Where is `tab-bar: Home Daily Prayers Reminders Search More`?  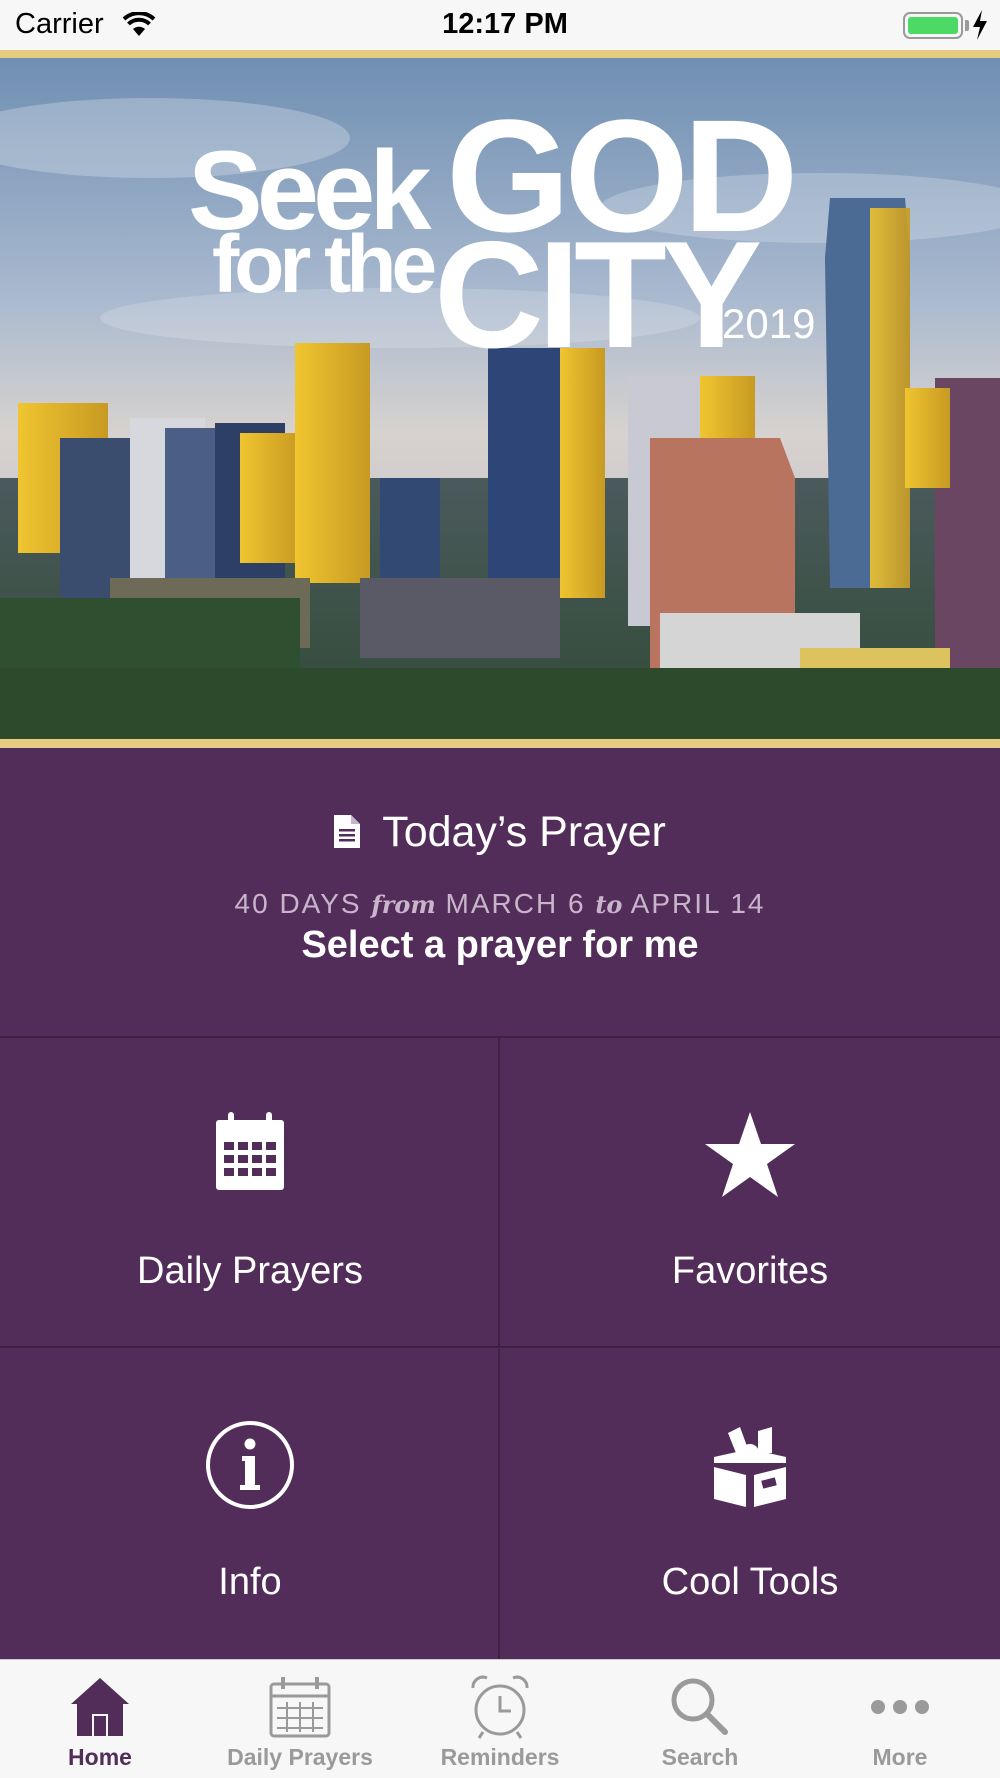
tab-bar: Home Daily Prayers Reminders Search More is located at coordinates (500, 1718).